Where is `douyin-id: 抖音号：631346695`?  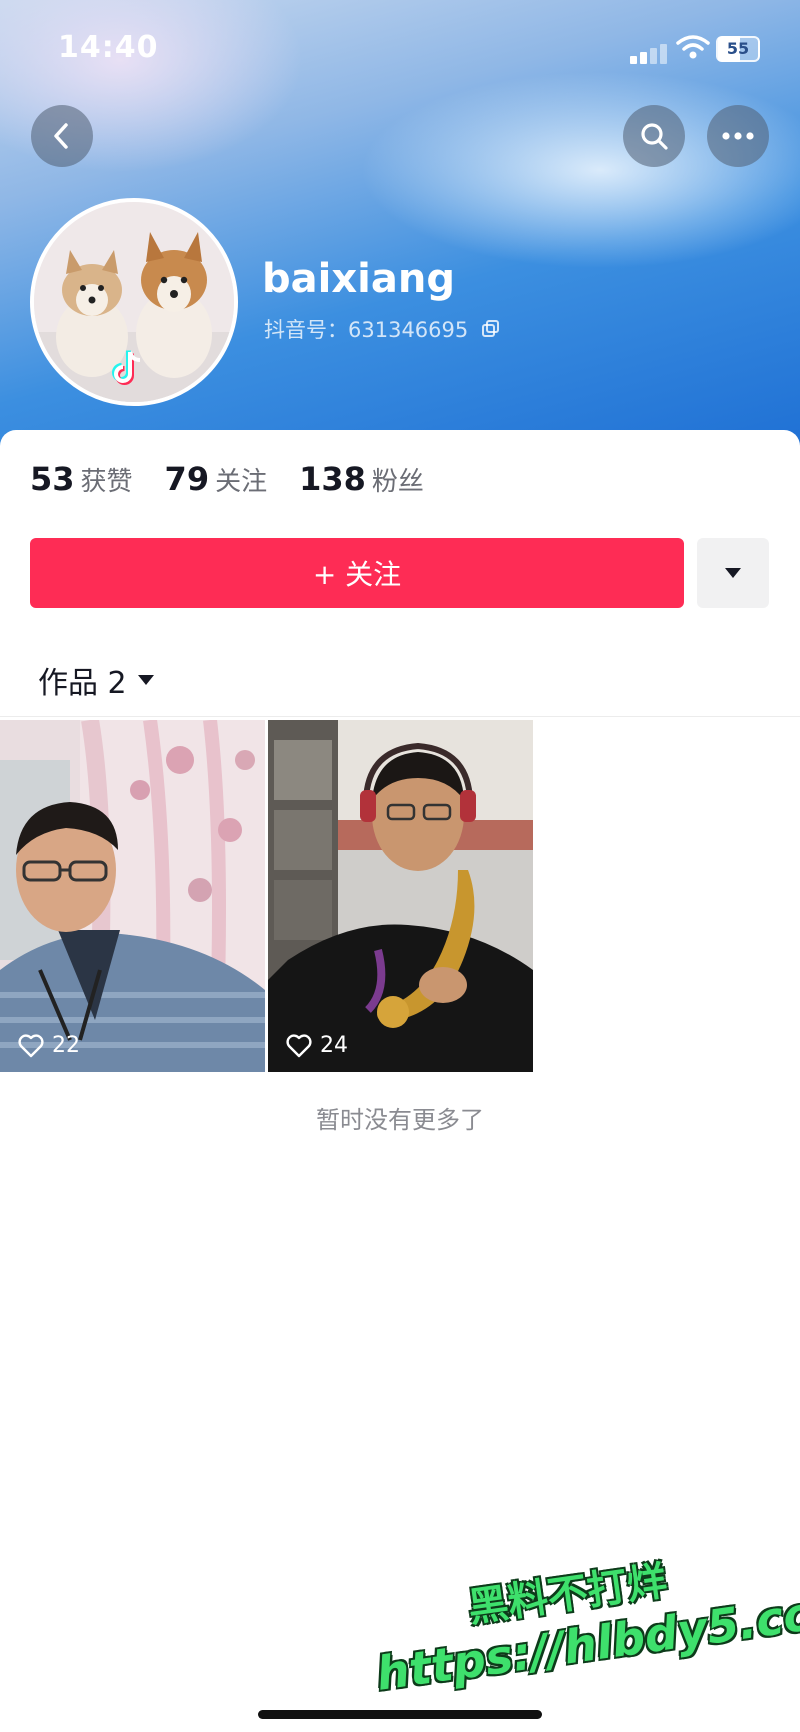
douyin-id: 抖音号：631346695 is located at coordinates (382, 329).